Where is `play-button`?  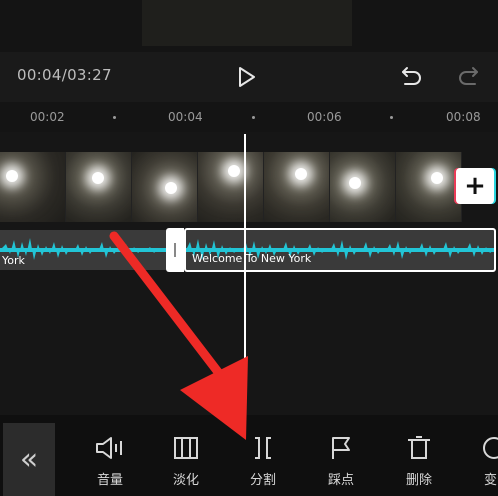 play-button is located at coordinates (246, 77).